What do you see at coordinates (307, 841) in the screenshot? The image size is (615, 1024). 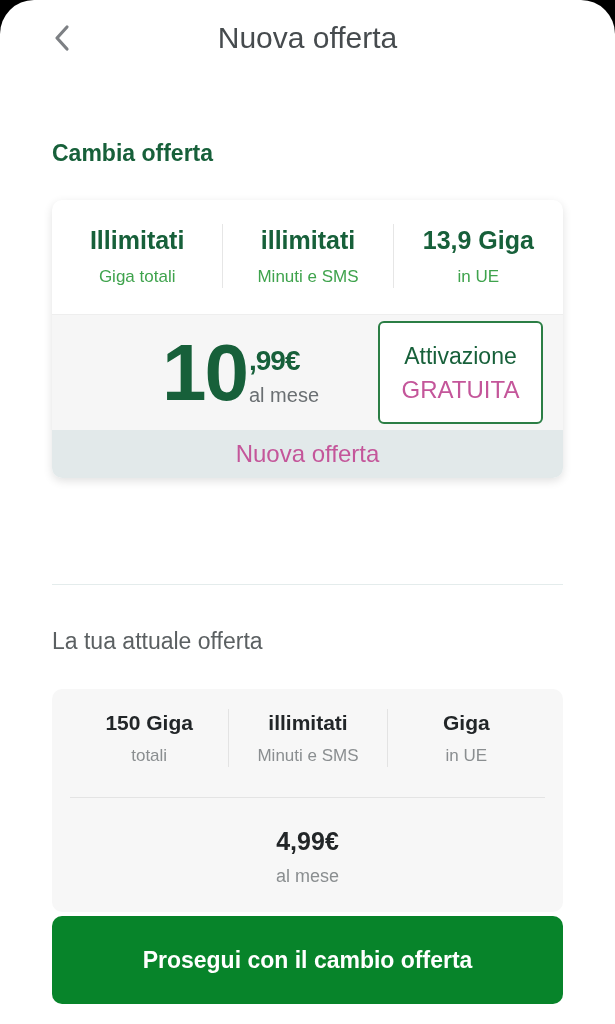 I see `current-price: 4,99€` at bounding box center [307, 841].